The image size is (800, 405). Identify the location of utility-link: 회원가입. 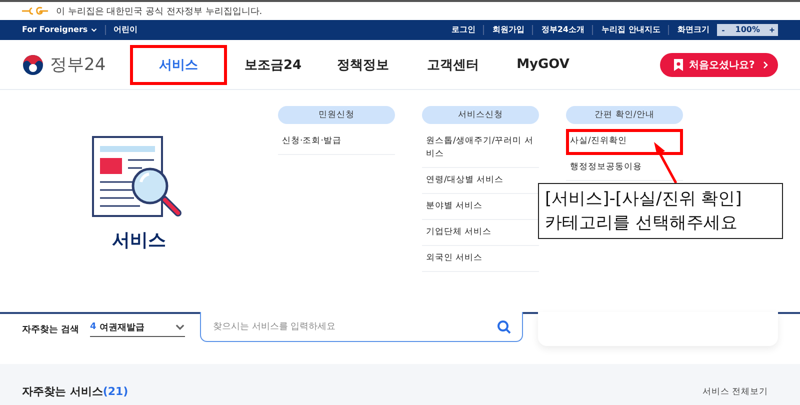
(507, 30).